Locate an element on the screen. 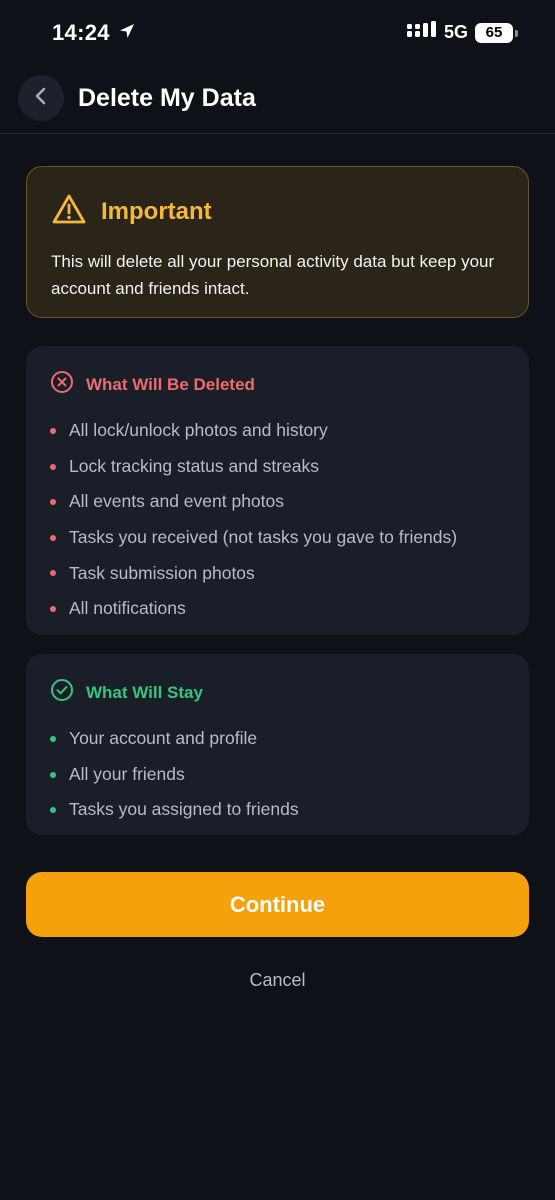 The image size is (555, 1200). x-circle-icon is located at coordinates (62, 384).